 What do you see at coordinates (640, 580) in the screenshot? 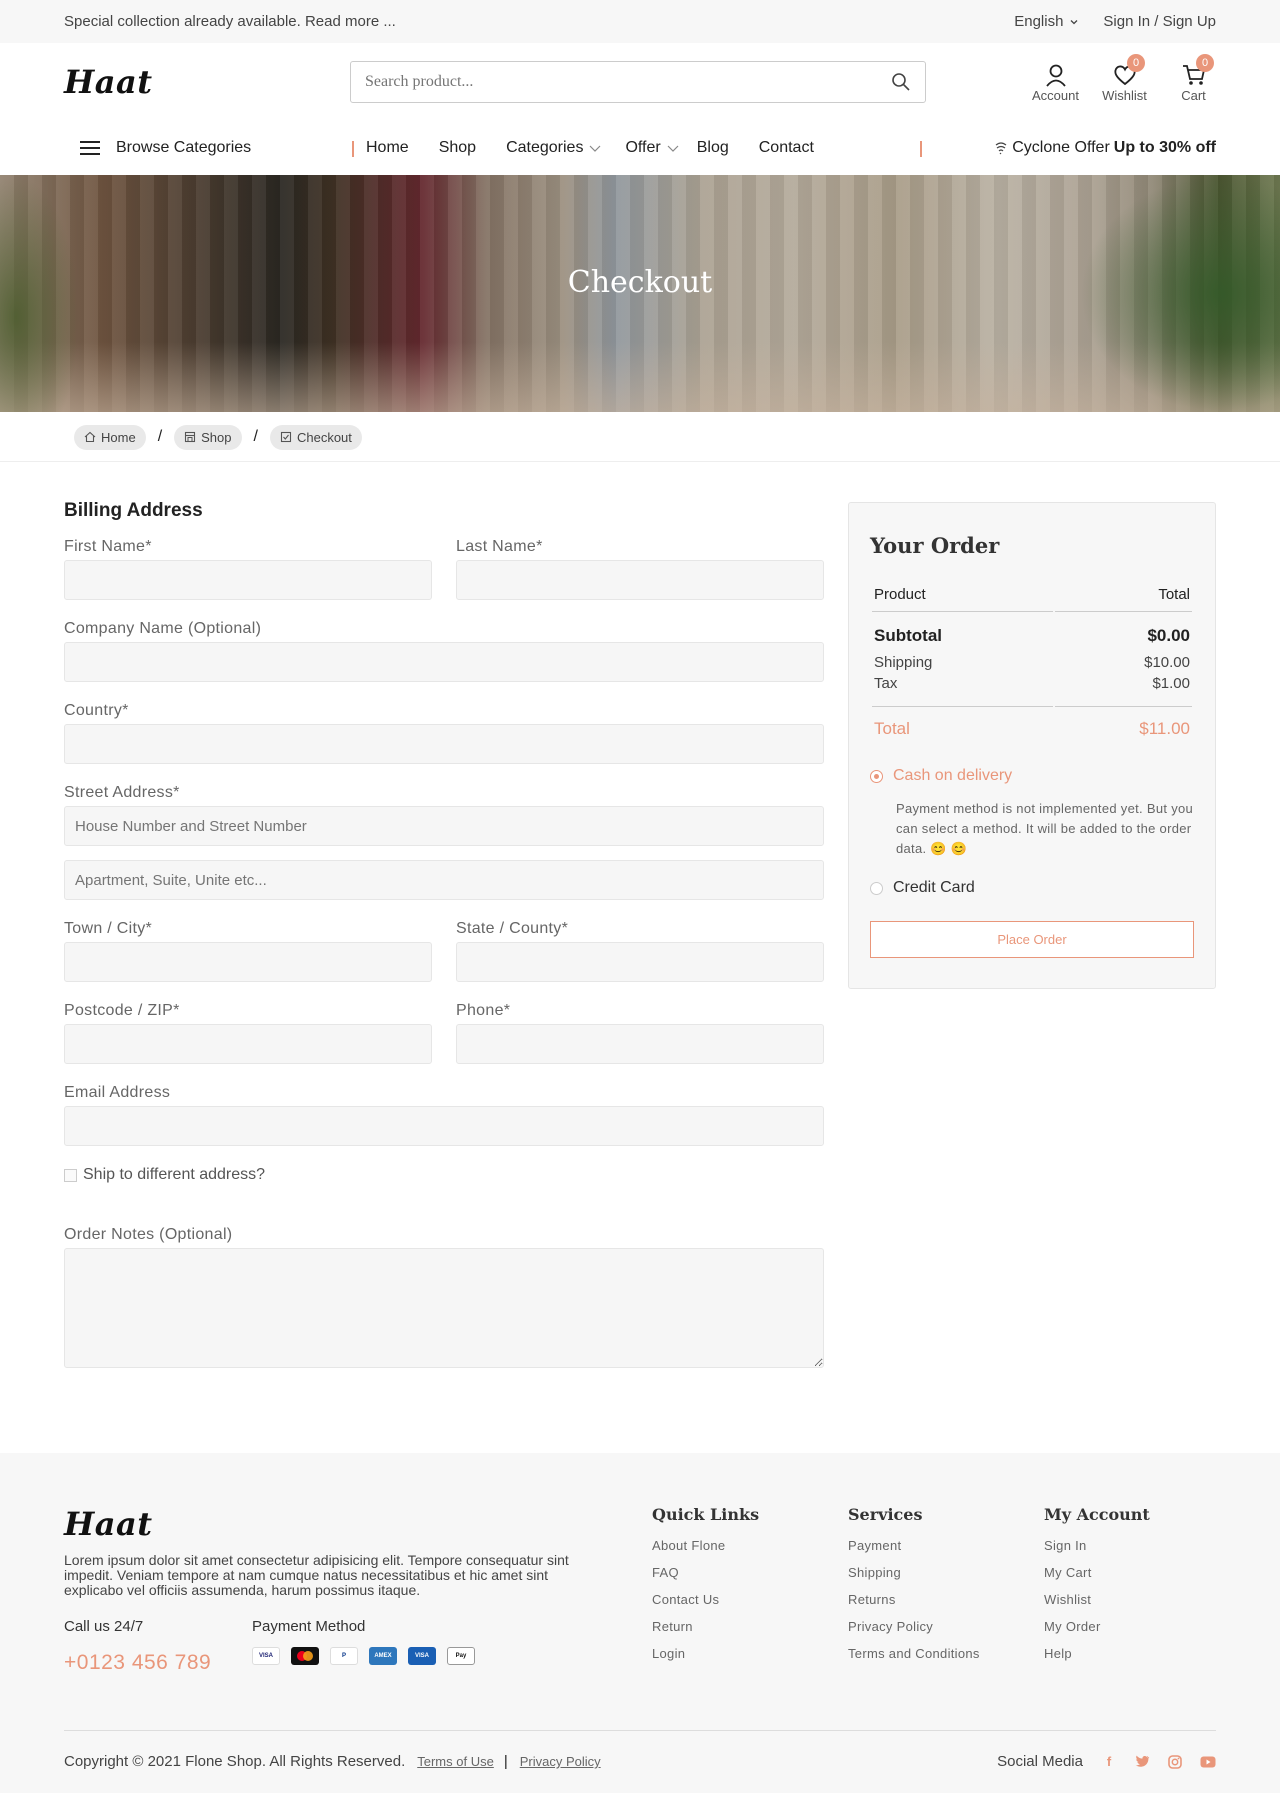
I see `last-name-field` at bounding box center [640, 580].